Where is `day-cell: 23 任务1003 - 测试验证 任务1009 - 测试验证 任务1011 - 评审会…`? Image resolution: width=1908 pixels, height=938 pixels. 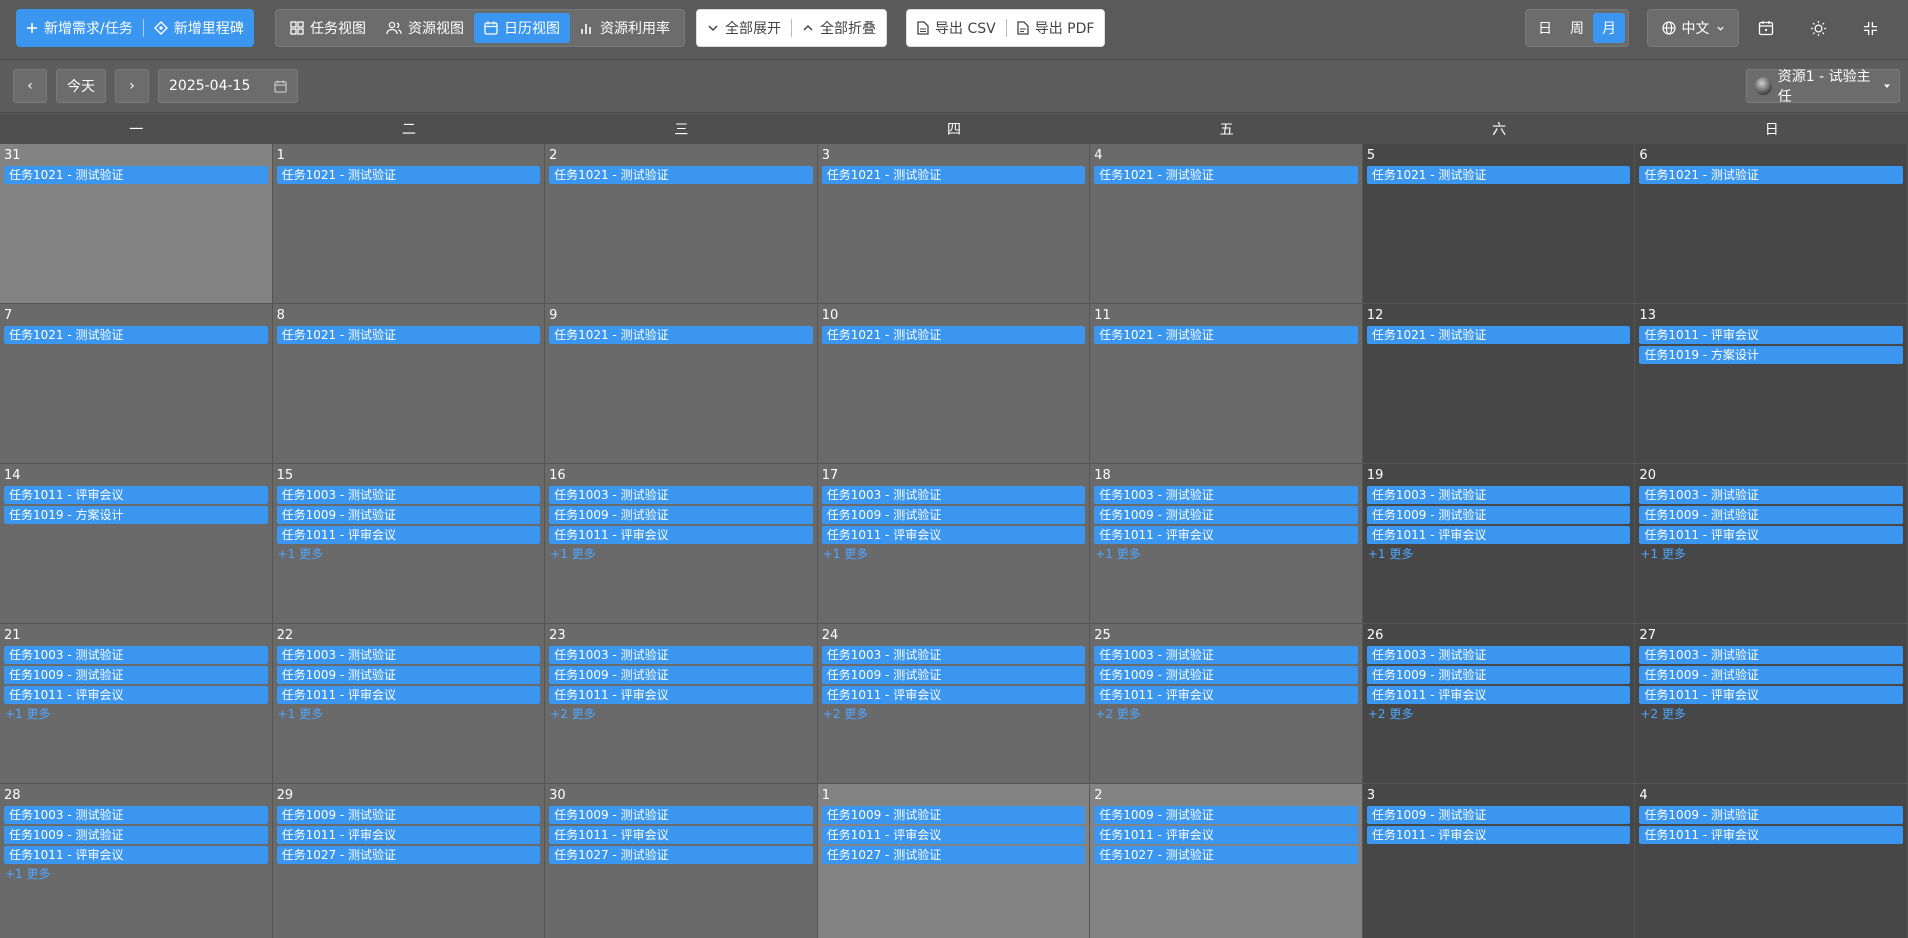 day-cell: 23 任务1003 - 测试验证 任务1009 - 测试验证 任务1011 - 评审会… is located at coordinates (681, 704).